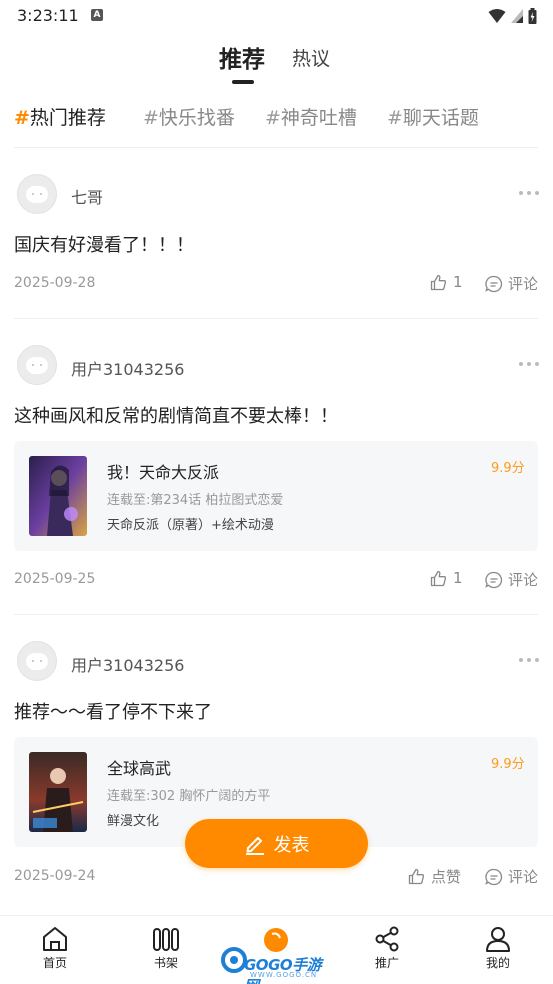 The height and width of the screenshot is (984, 553). What do you see at coordinates (55, 876) in the screenshot?
I see `post-date: 2025-09-24` at bounding box center [55, 876].